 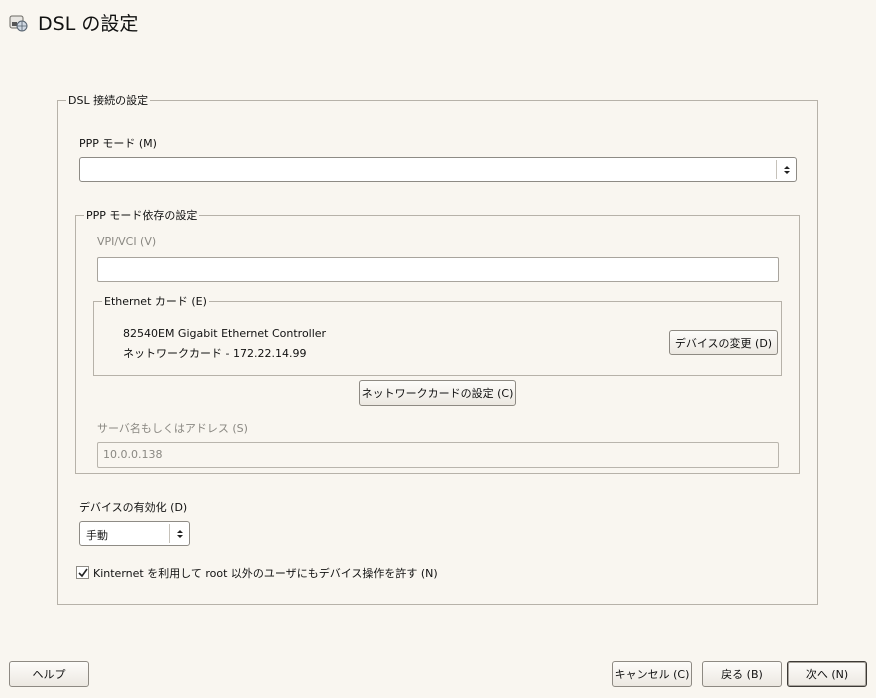 I want to click on back-button: 戻る (B), so click(x=742, y=674).